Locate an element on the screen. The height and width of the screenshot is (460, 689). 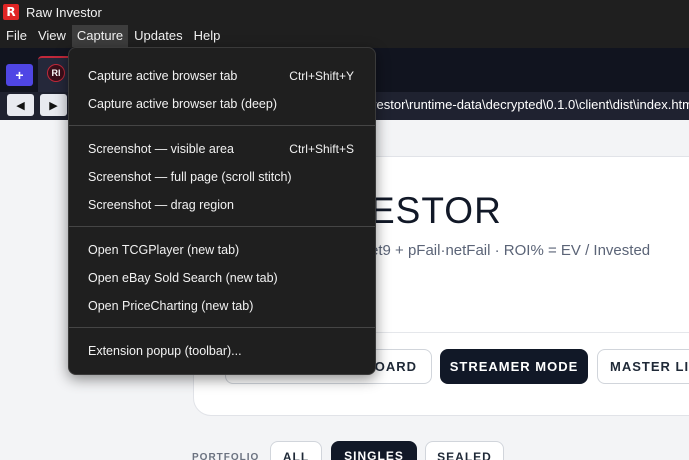
arrow-left-icon: ◀ is located at coordinates (20, 105).